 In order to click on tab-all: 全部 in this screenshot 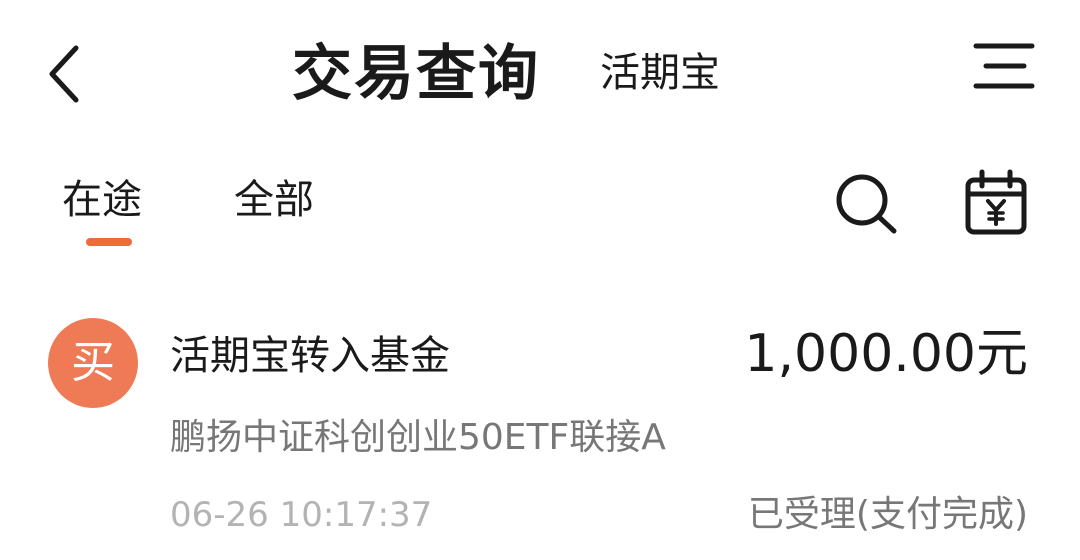, I will do `click(274, 200)`.